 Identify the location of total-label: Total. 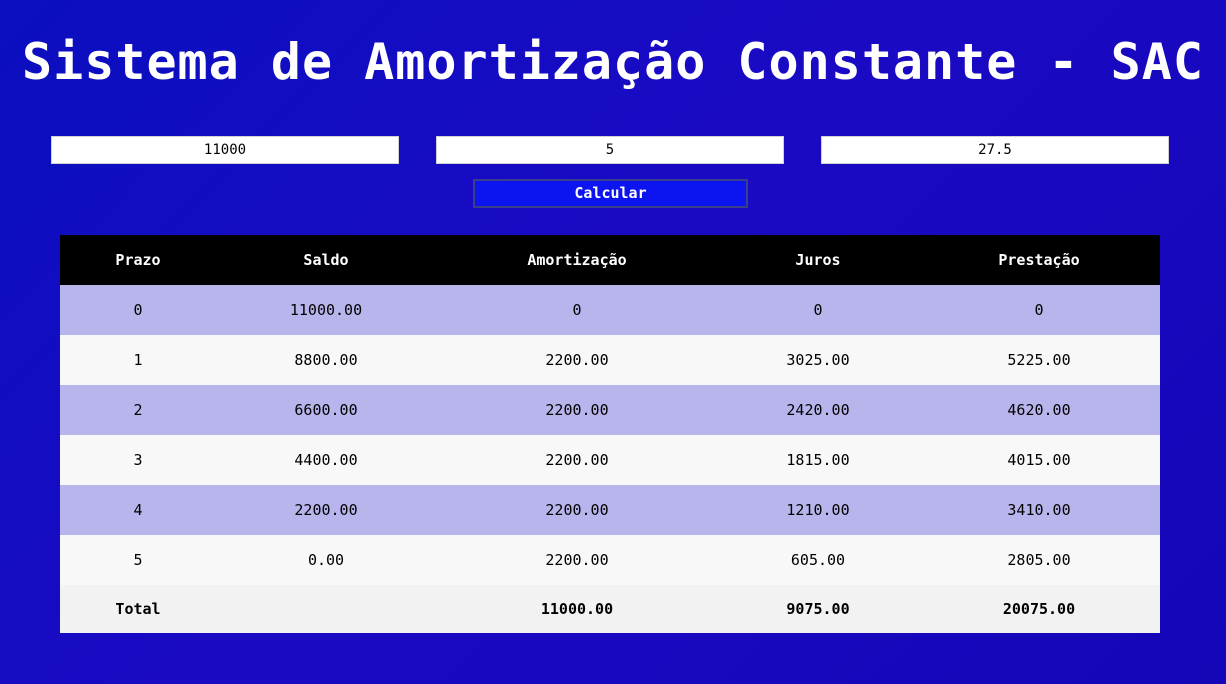
(138, 609).